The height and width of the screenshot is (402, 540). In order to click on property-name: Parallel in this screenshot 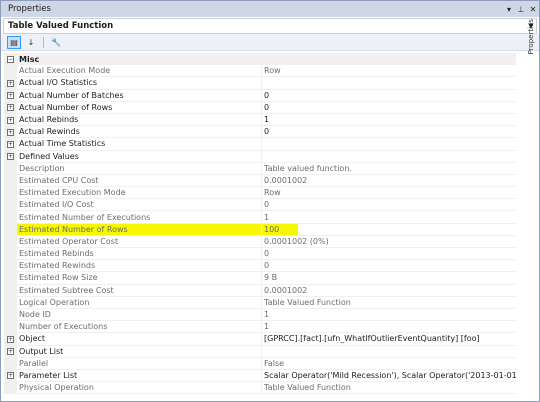, I will do `click(139, 364)`.